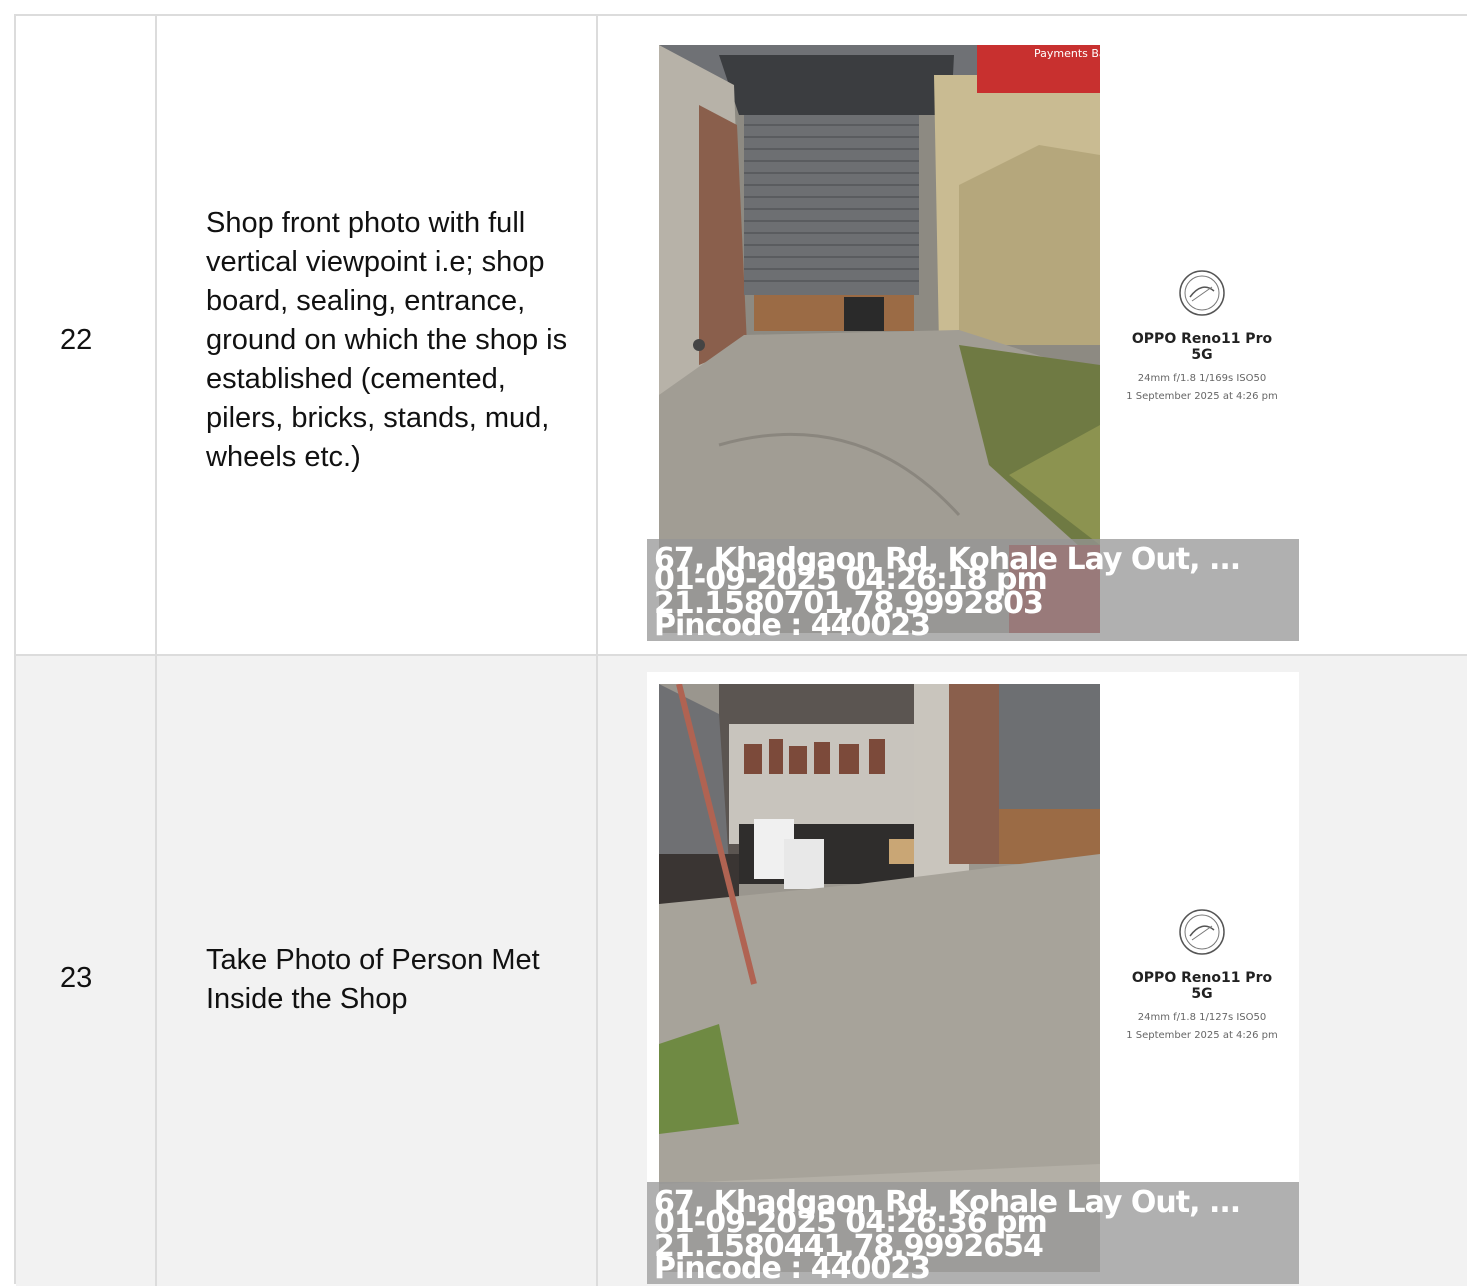 This screenshot has height=1286, width=1467. I want to click on row-number: 23, so click(76, 978).